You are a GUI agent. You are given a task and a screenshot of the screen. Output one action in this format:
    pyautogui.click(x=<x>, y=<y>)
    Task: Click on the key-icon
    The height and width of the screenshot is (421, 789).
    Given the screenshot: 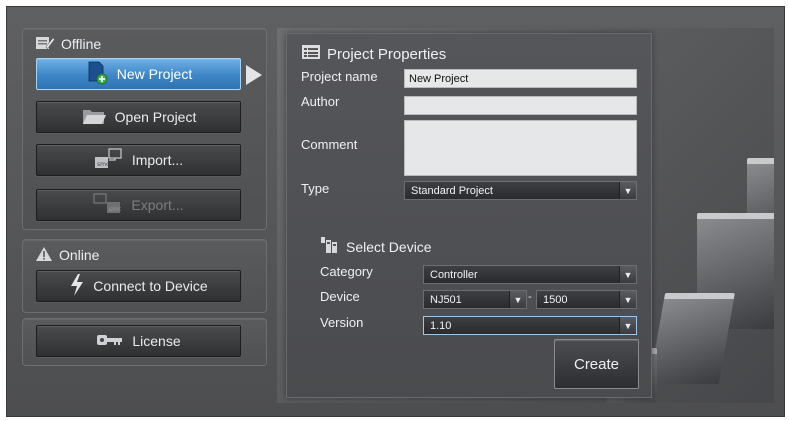 What is the action you would take?
    pyautogui.click(x=110, y=341)
    